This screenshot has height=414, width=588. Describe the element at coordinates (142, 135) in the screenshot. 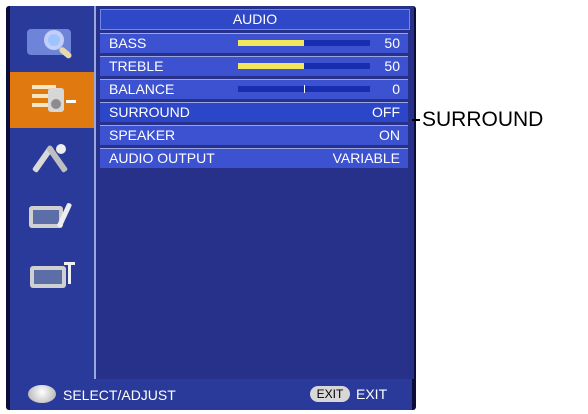

I see `speaker-label: SPEAKER` at that location.